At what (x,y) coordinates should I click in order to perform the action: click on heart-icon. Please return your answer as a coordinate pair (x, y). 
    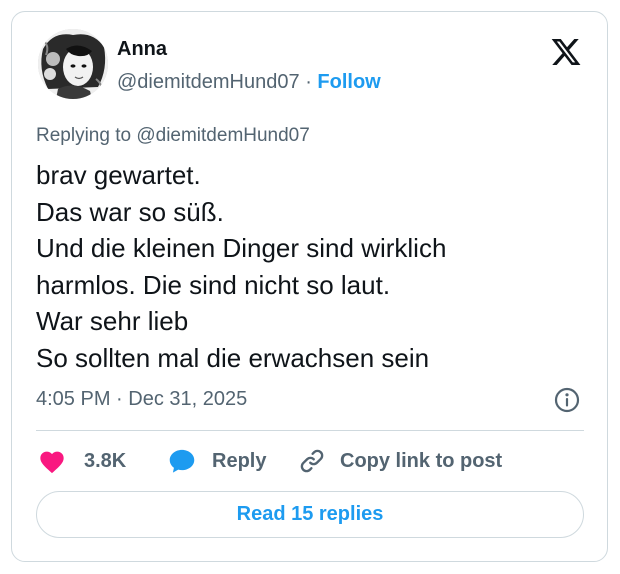
    Looking at the image, I should click on (52, 462).